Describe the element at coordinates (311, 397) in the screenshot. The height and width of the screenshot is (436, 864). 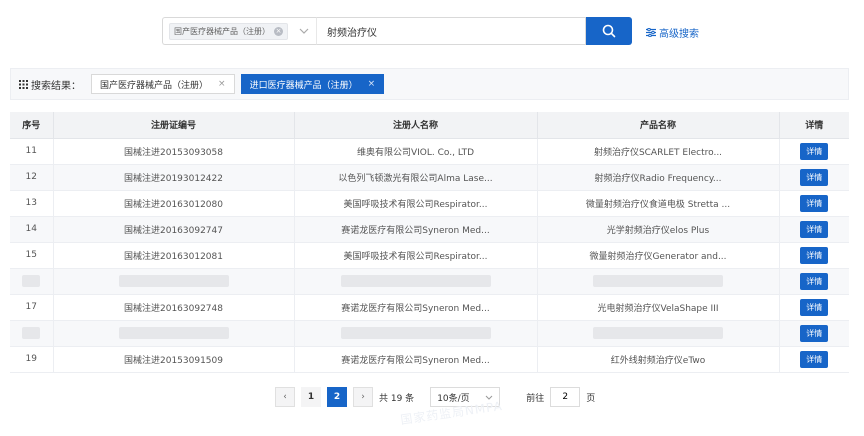
I see `page-button-1: 1` at that location.